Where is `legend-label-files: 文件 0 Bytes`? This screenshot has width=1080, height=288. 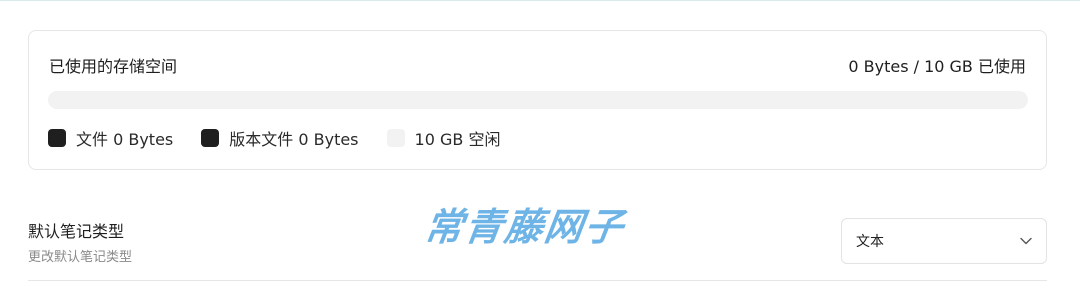 legend-label-files: 文件 0 Bytes is located at coordinates (125, 139).